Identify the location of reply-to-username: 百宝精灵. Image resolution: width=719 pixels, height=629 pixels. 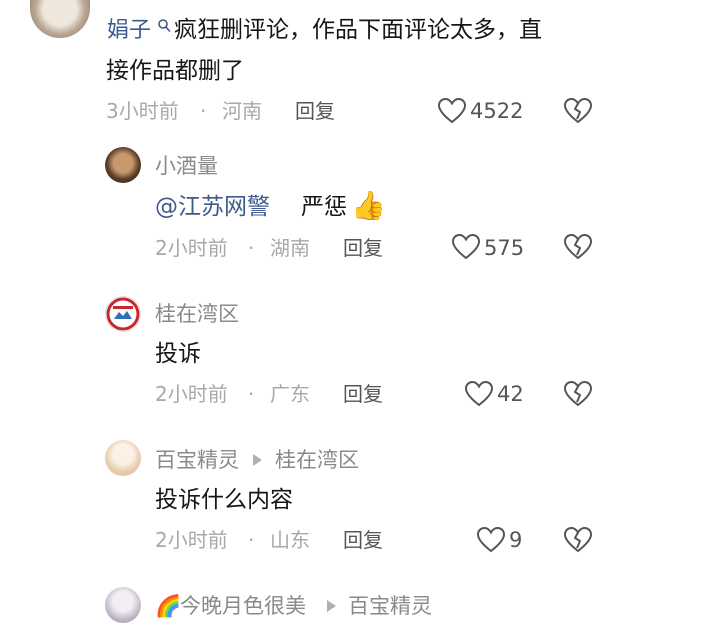
(390, 606).